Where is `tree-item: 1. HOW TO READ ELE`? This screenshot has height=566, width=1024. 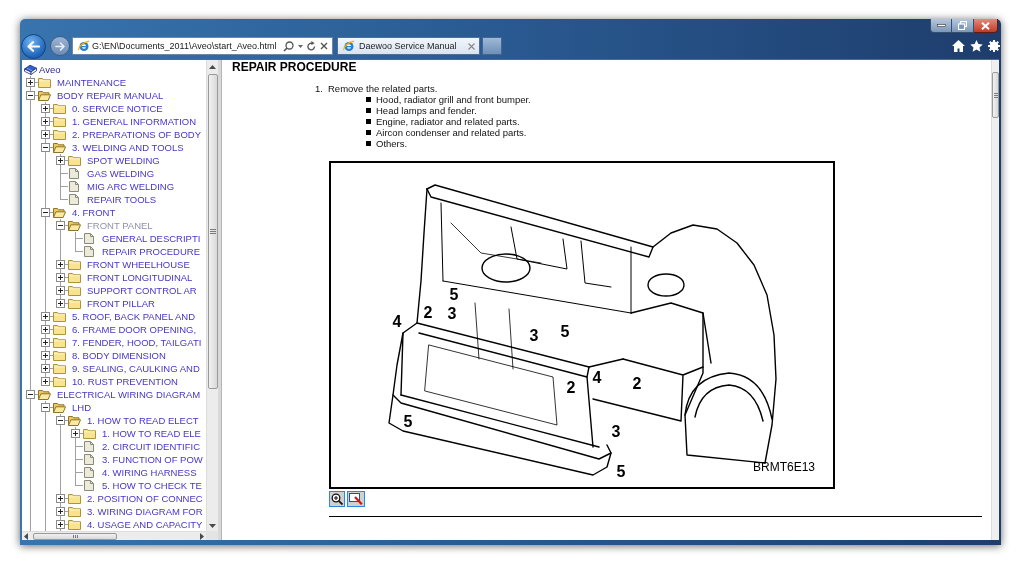
tree-item: 1. HOW TO READ ELE is located at coordinates (151, 433).